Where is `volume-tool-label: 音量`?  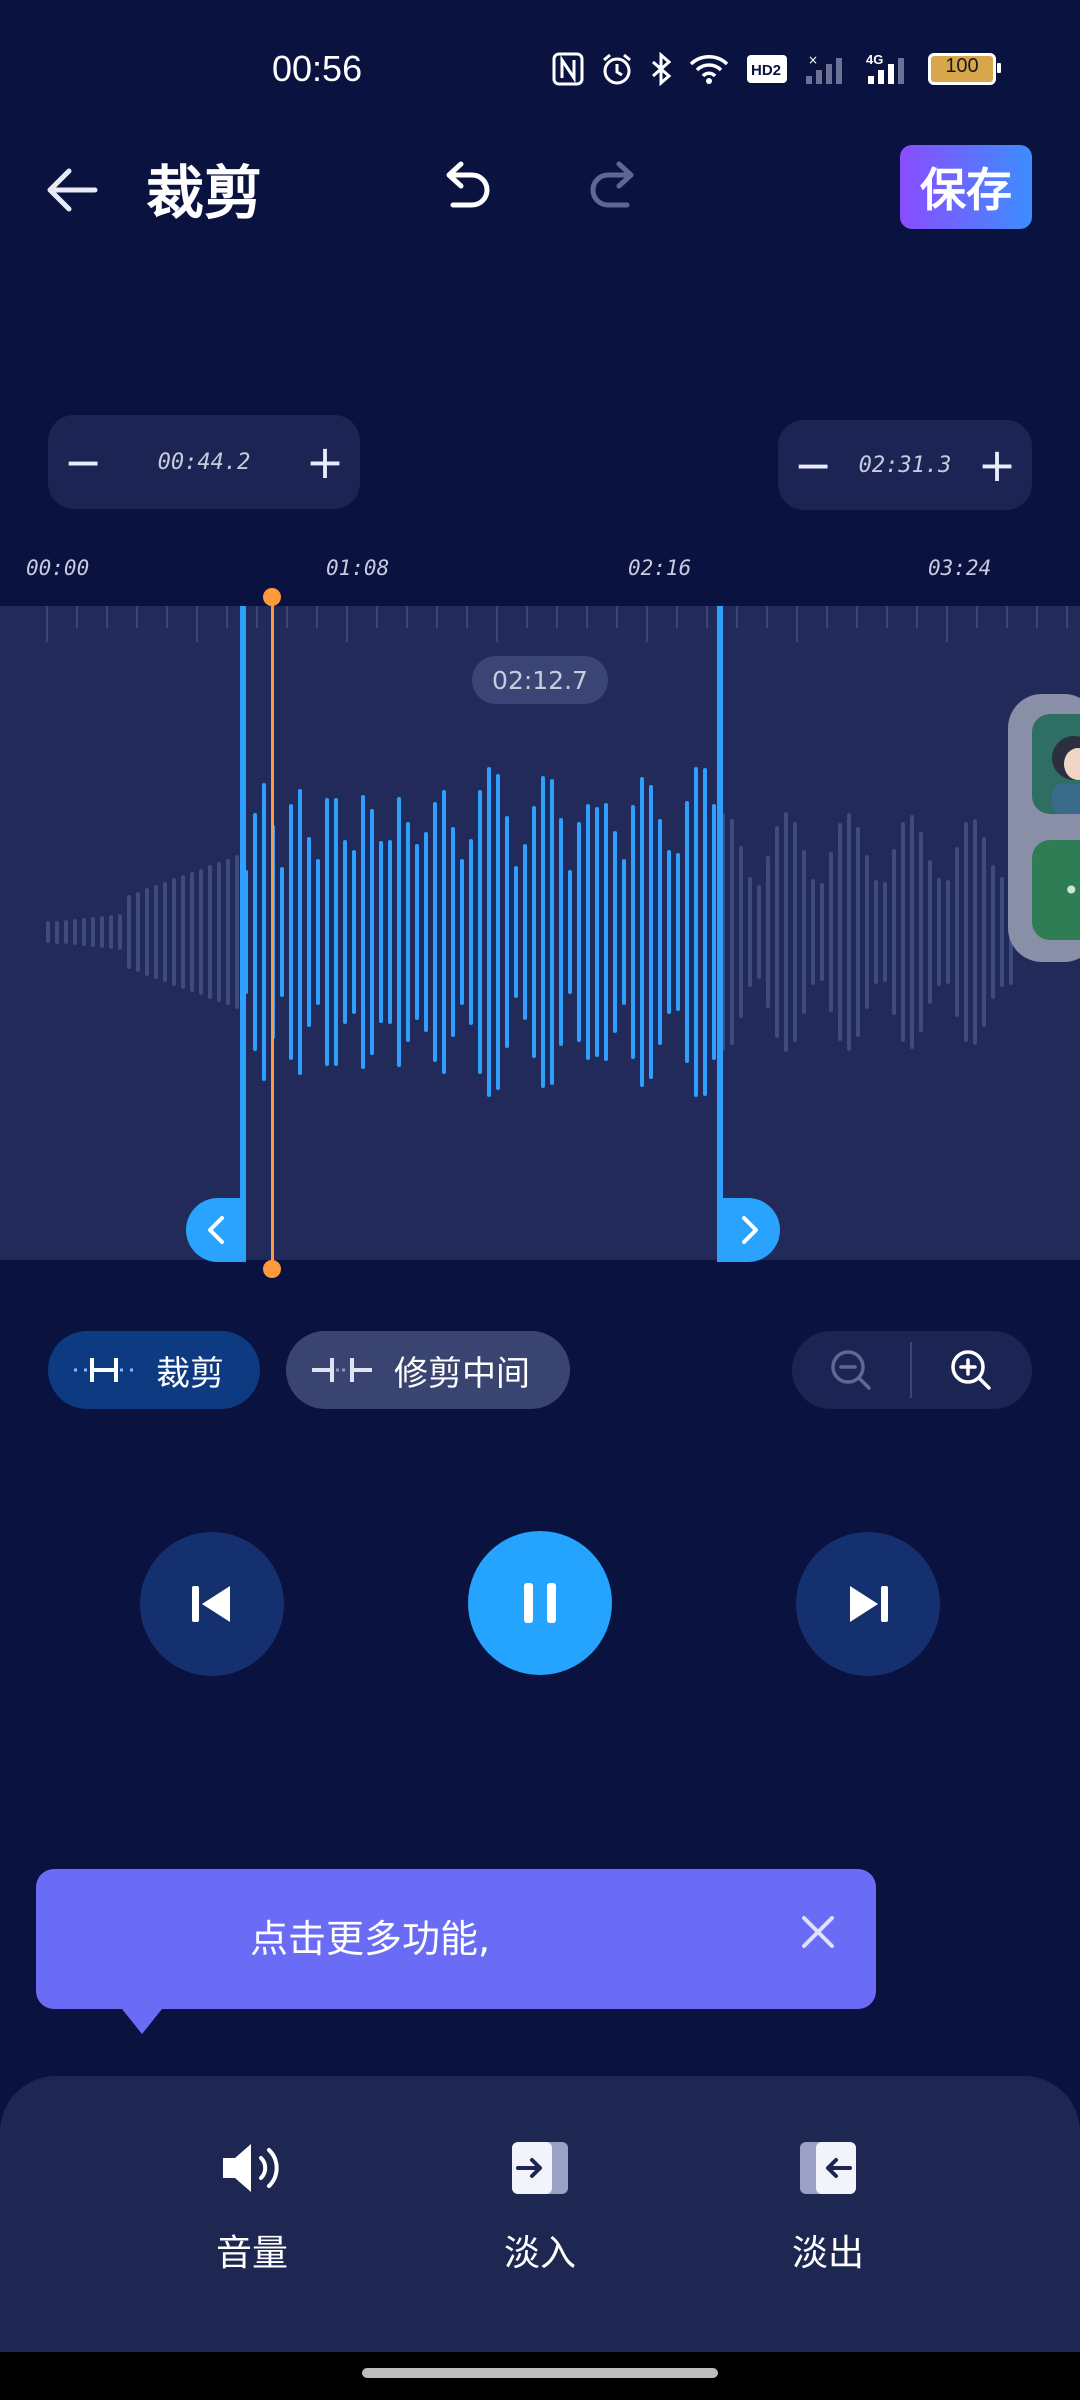
volume-tool-label: 音量 is located at coordinates (251, 2253).